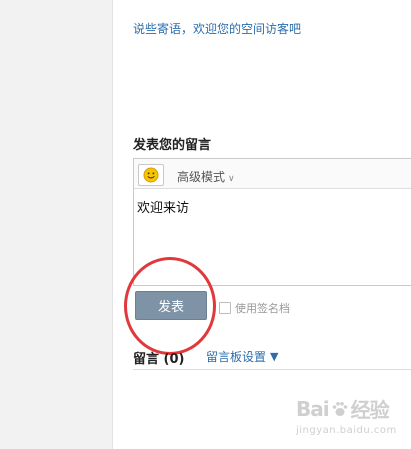  What do you see at coordinates (236, 357) in the screenshot?
I see `board-settings-label: 留言板设置` at bounding box center [236, 357].